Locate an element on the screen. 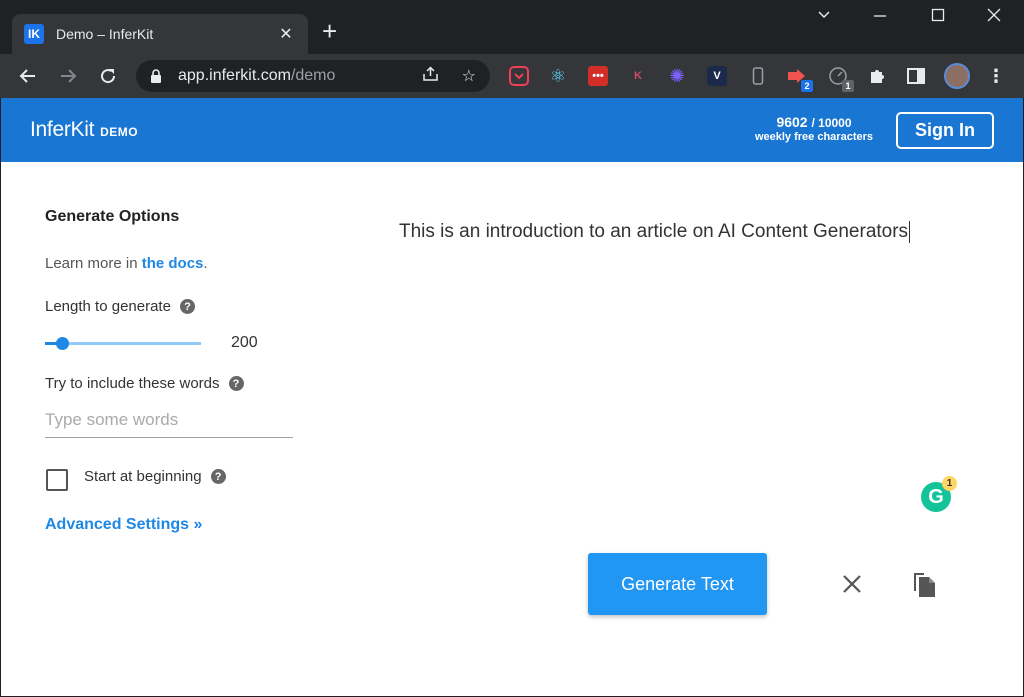 This screenshot has width=1024, height=697. text-caret is located at coordinates (910, 232).